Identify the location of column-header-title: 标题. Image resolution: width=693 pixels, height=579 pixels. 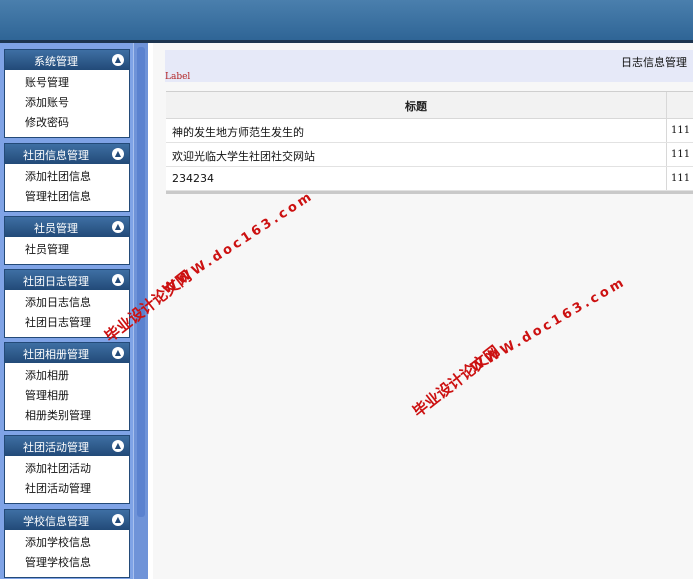
(416, 106).